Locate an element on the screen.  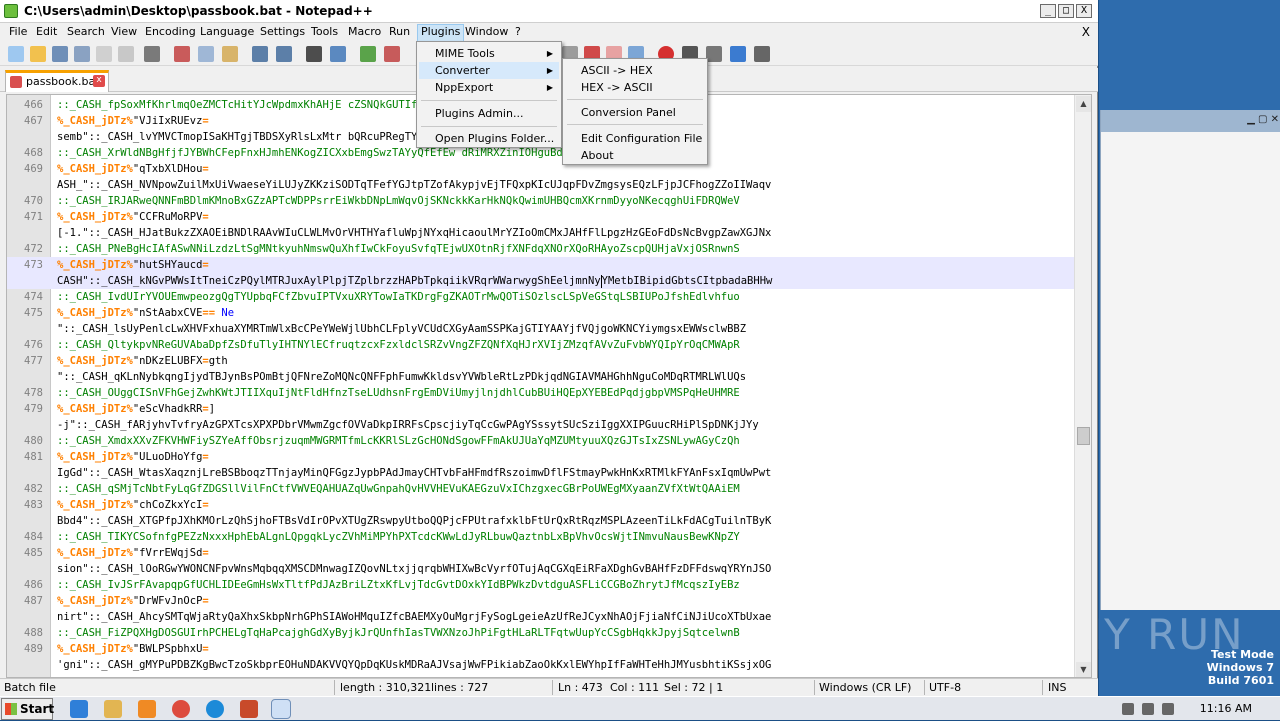
undo-icon is located at coordinates (260, 54).